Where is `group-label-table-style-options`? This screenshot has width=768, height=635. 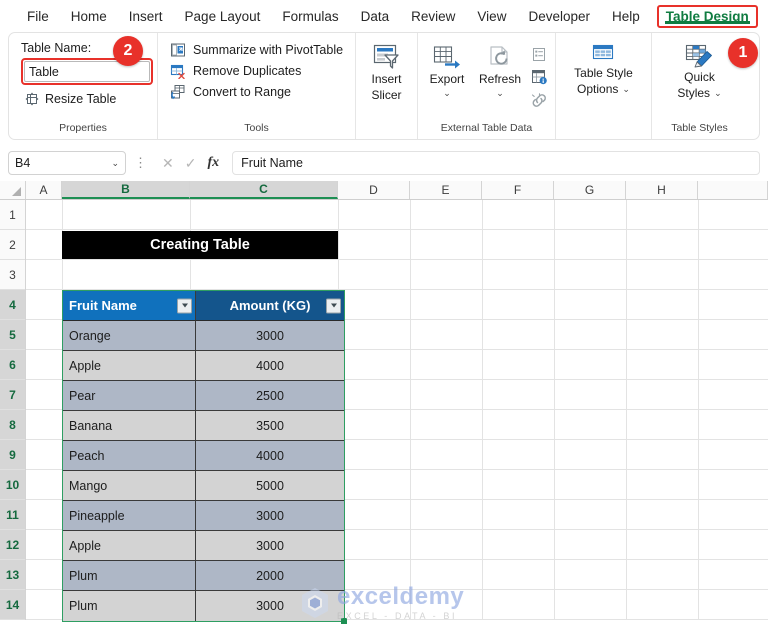 group-label-table-style-options is located at coordinates (603, 129).